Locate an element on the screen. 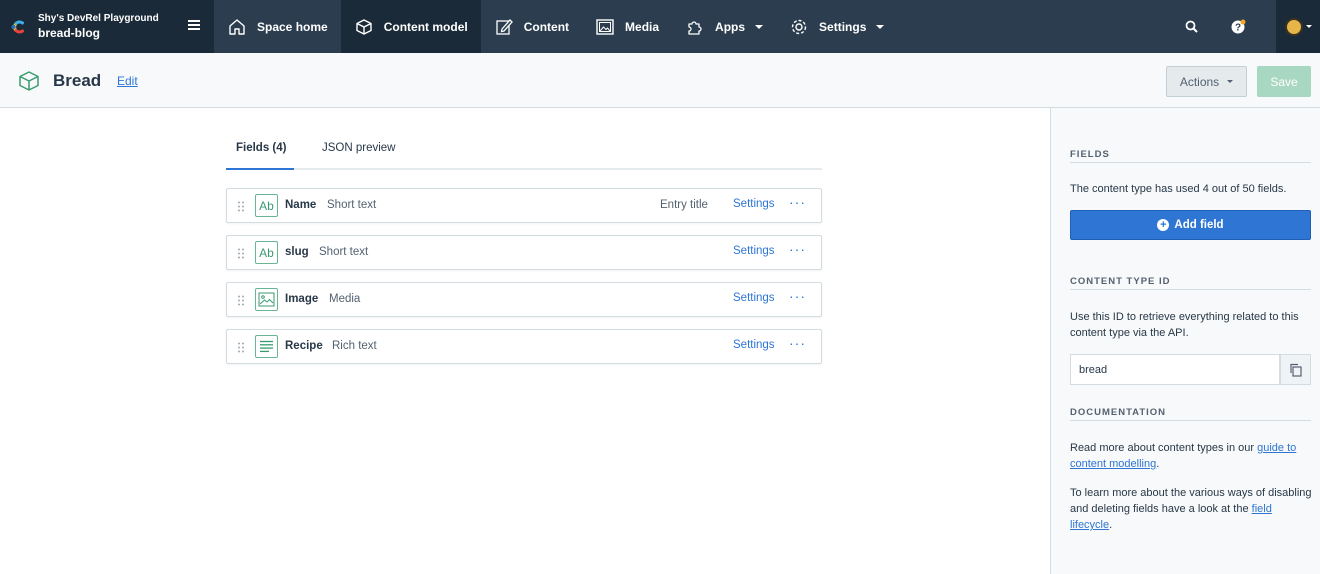 This screenshot has height=574, width=1320. field-name: Image is located at coordinates (302, 299).